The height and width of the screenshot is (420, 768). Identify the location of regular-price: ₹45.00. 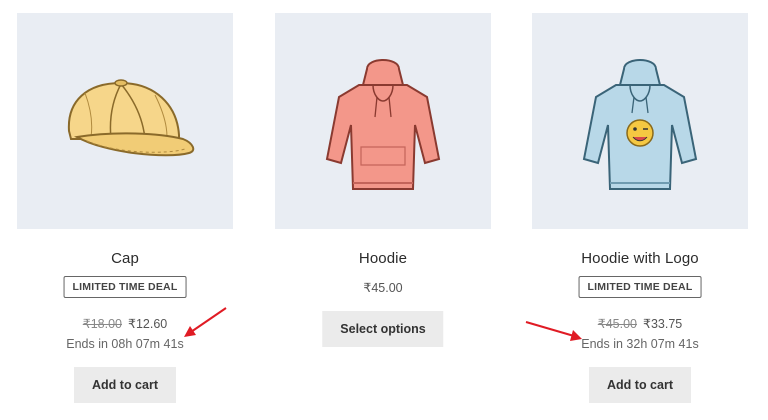
(617, 324).